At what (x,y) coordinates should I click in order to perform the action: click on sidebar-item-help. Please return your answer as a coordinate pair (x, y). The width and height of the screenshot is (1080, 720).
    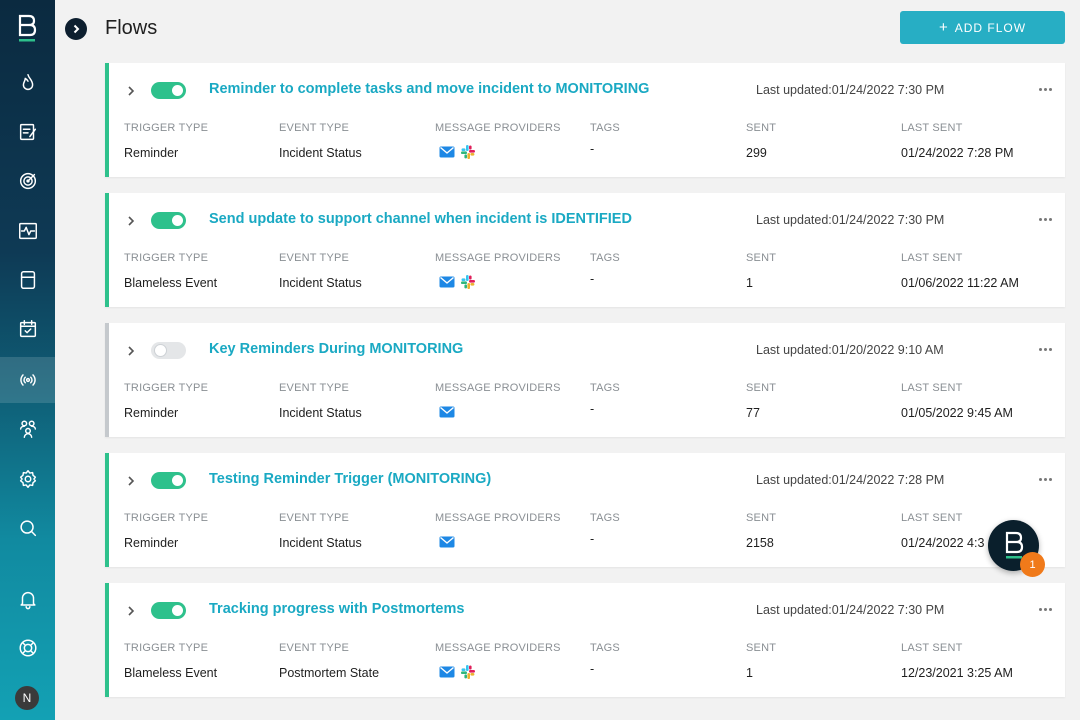
    Looking at the image, I should click on (27, 648).